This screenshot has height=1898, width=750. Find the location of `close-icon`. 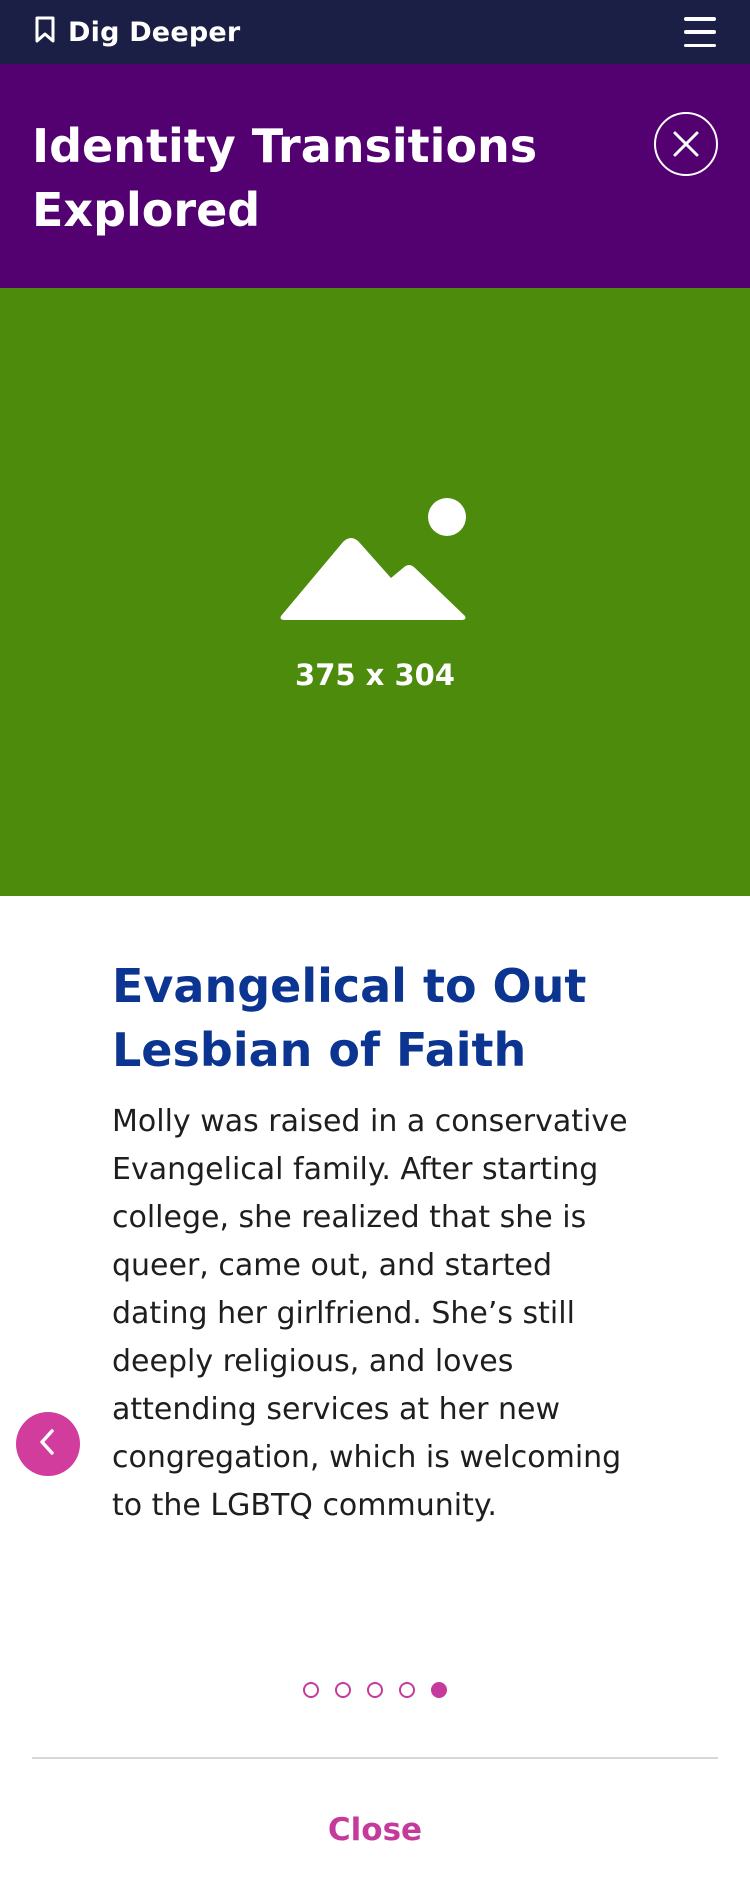

close-icon is located at coordinates (686, 144).